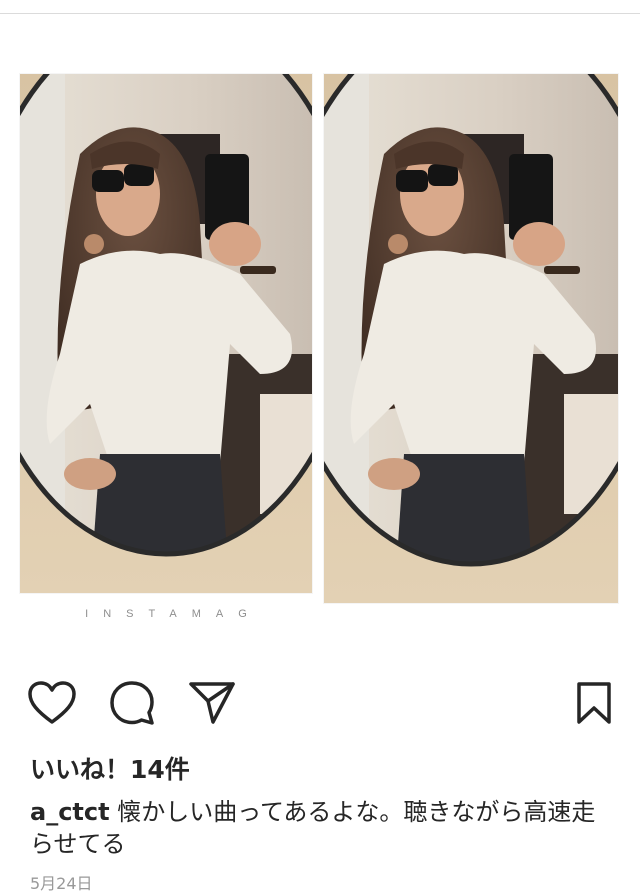 The image size is (640, 896). I want to click on caption-username: a_ctct, so click(70, 812).